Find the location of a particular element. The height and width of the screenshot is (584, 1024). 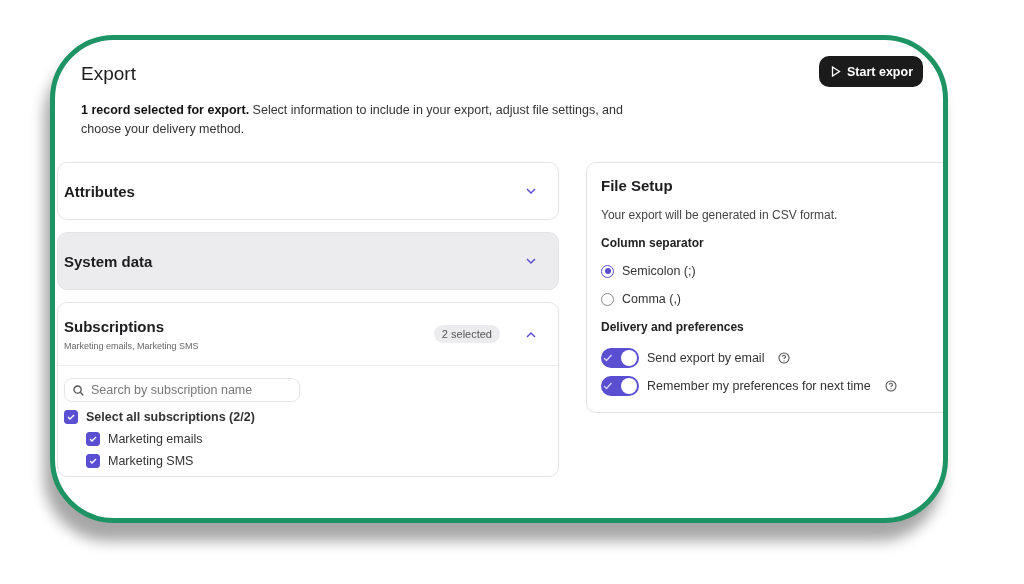

section-title: System data is located at coordinates (109, 261).